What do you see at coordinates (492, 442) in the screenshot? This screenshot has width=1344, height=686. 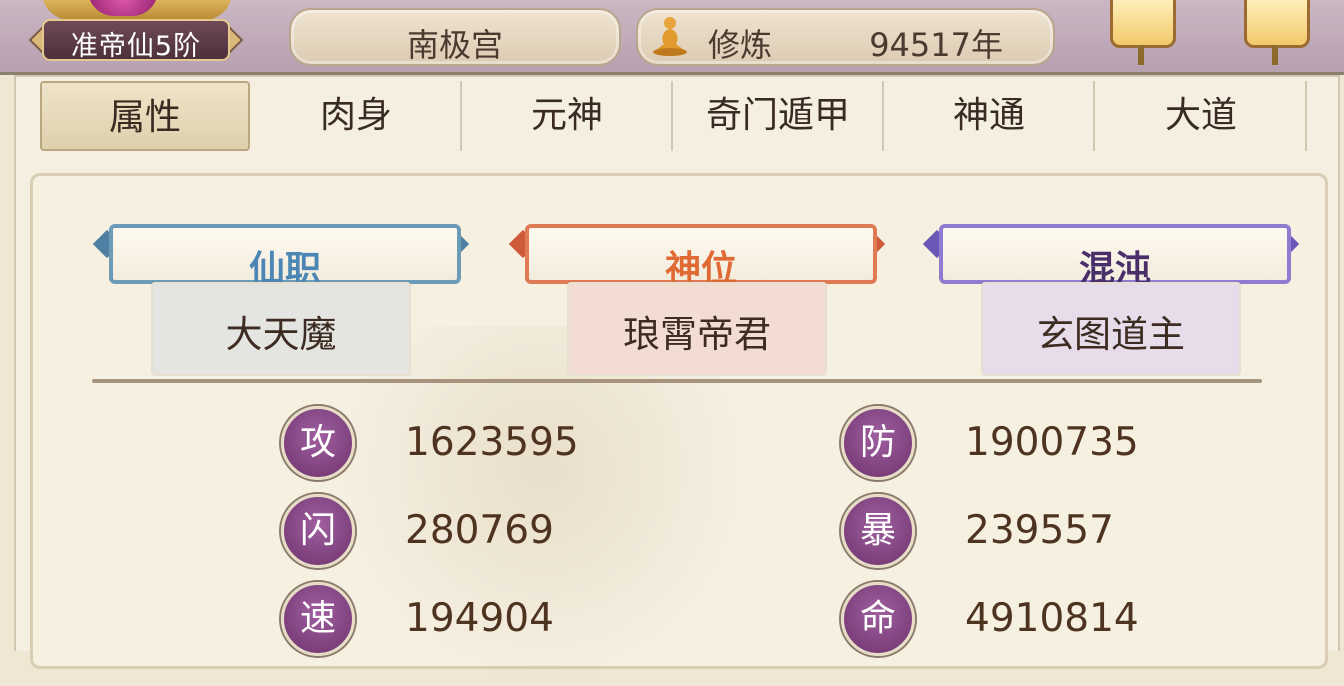 I see `stat-value: 1623595` at bounding box center [492, 442].